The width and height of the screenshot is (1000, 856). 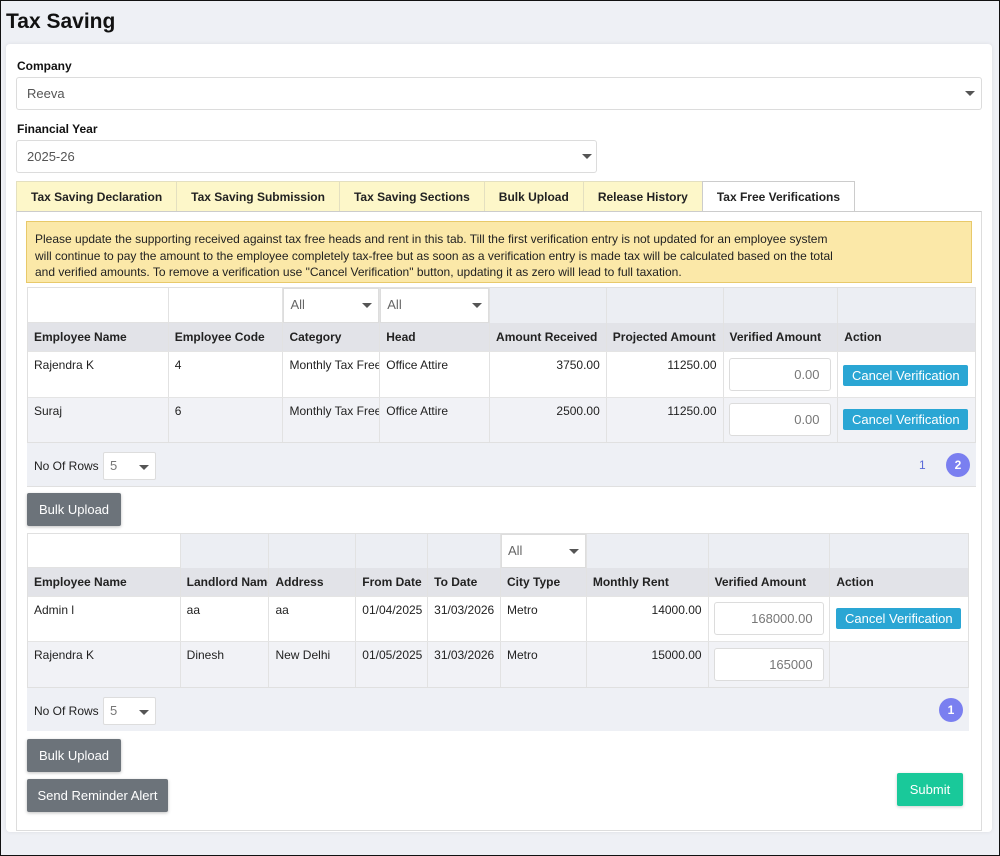 What do you see at coordinates (647, 582) in the screenshot?
I see `col-monthly-rent: Monthly Rent` at bounding box center [647, 582].